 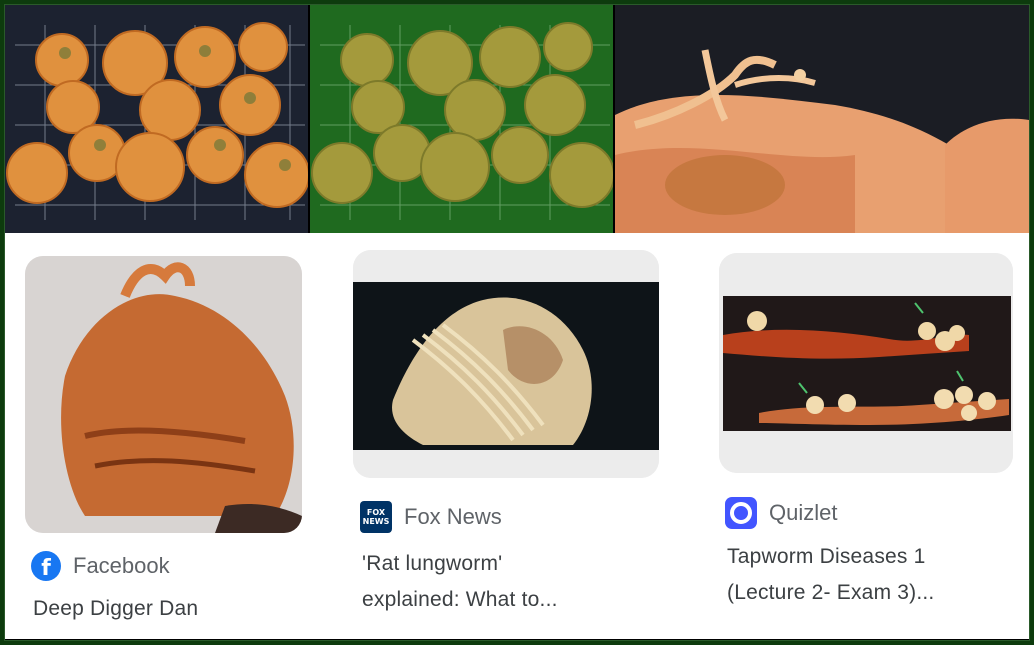 What do you see at coordinates (156, 119) in the screenshot?
I see `fried-fritters-on-rack-image` at bounding box center [156, 119].